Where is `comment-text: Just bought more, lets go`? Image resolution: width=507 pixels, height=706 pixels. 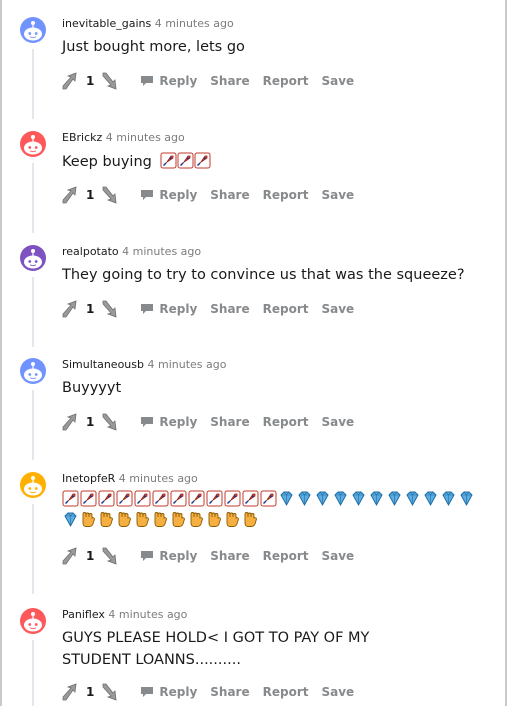 comment-text: Just bought more, lets go is located at coordinates (153, 47).